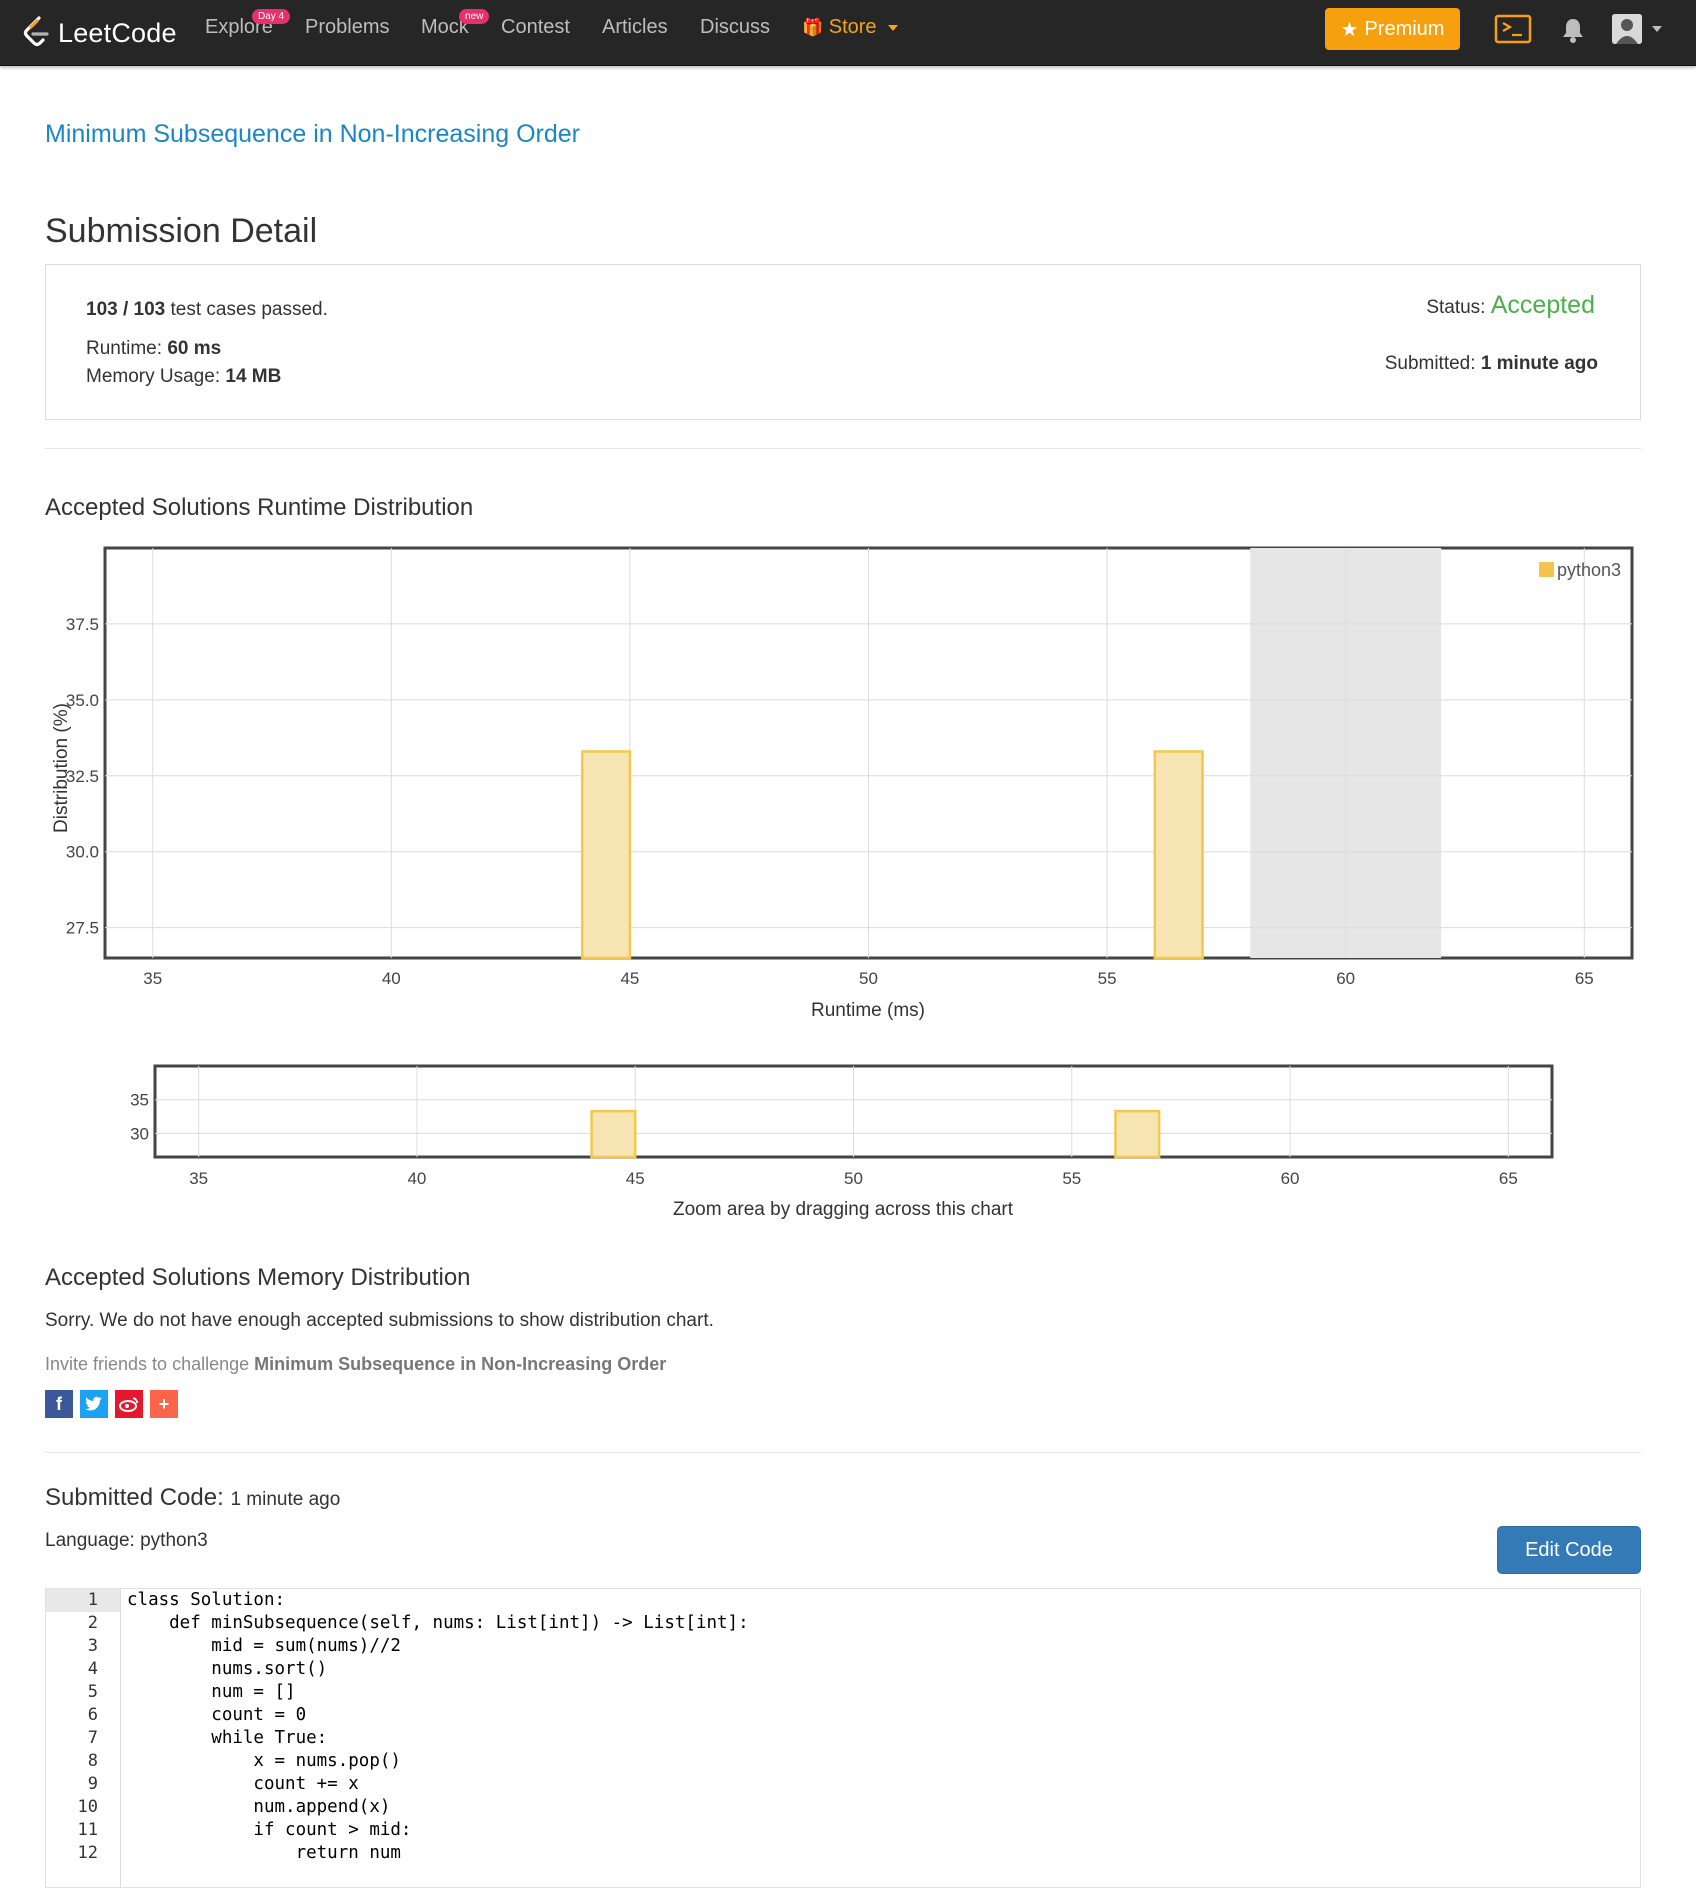 This screenshot has height=1888, width=1696. Describe the element at coordinates (87, 1807) in the screenshot. I see `line-number: 10` at that location.